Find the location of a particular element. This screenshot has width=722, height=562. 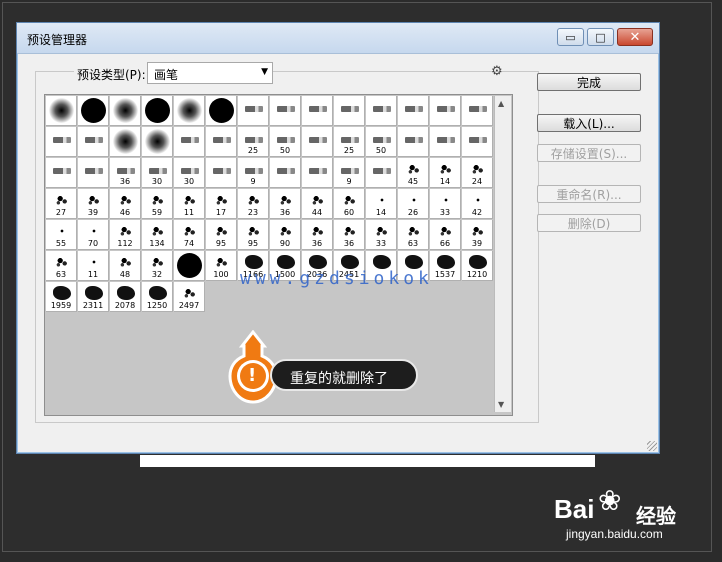

brush-preset-item: 60 is located at coordinates (349, 204).